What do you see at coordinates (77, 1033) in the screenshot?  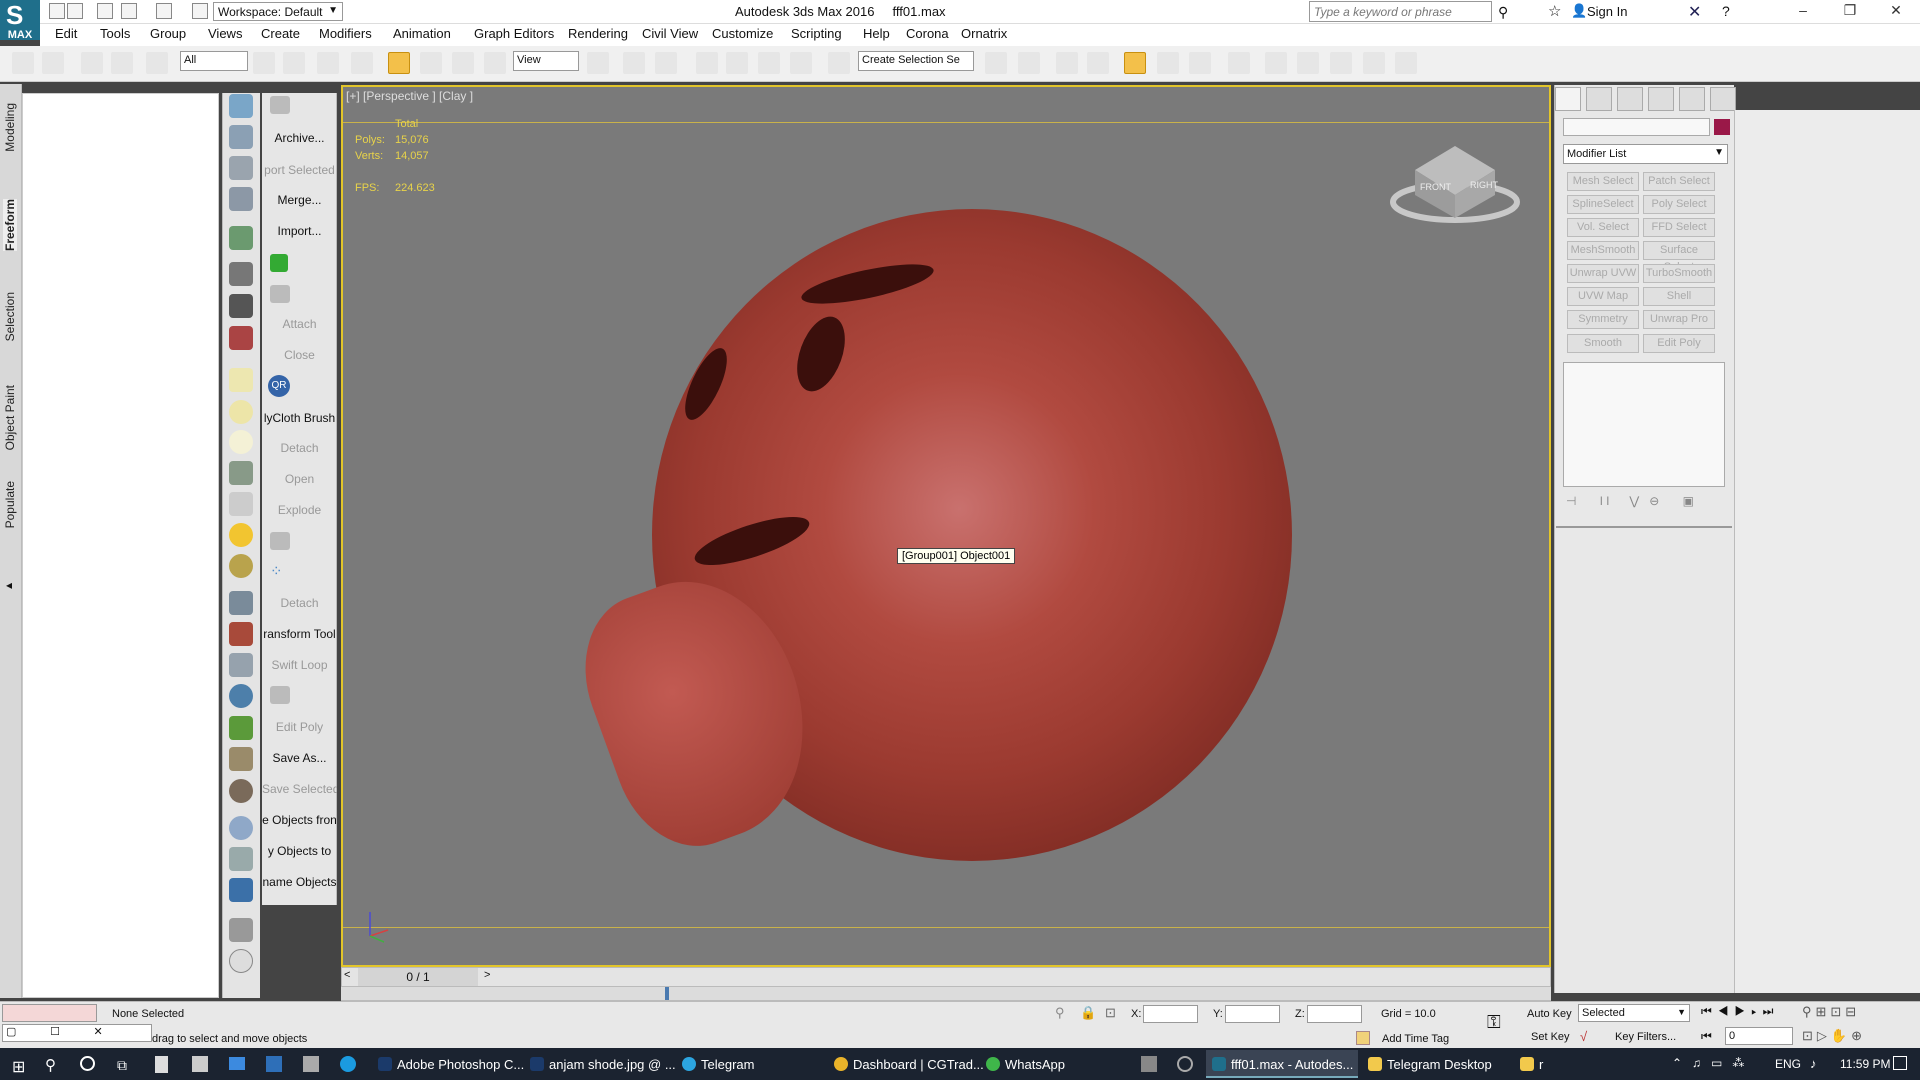 I see `maxscript-mini-window: ▢ ☐ ✕` at bounding box center [77, 1033].